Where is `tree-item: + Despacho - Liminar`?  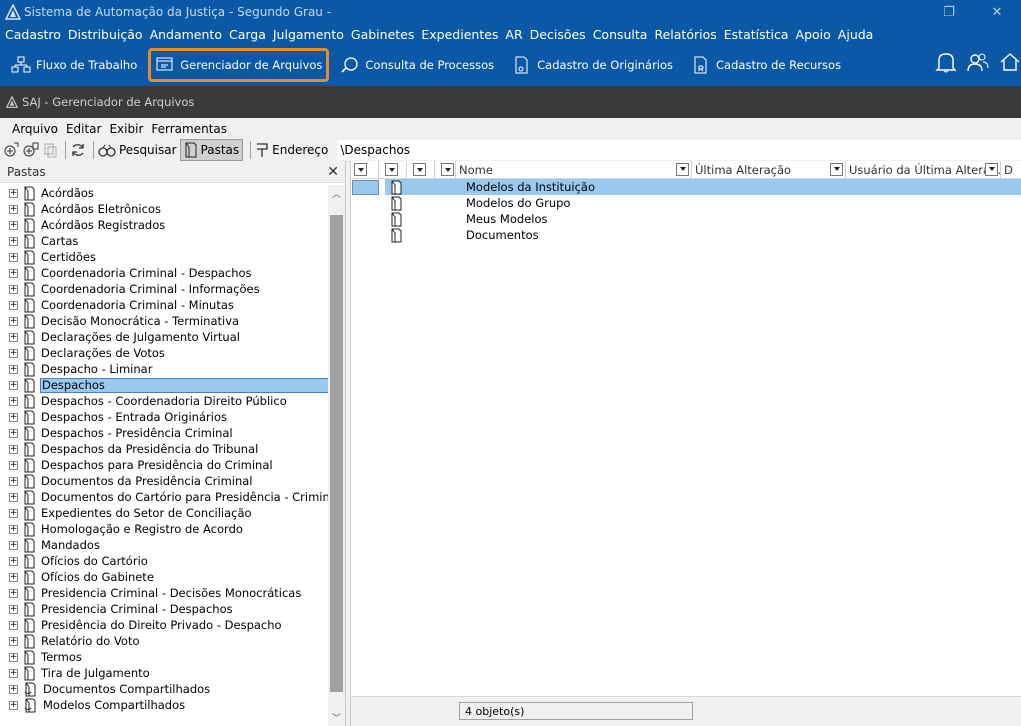 tree-item: + Despacho - Liminar is located at coordinates (169, 369).